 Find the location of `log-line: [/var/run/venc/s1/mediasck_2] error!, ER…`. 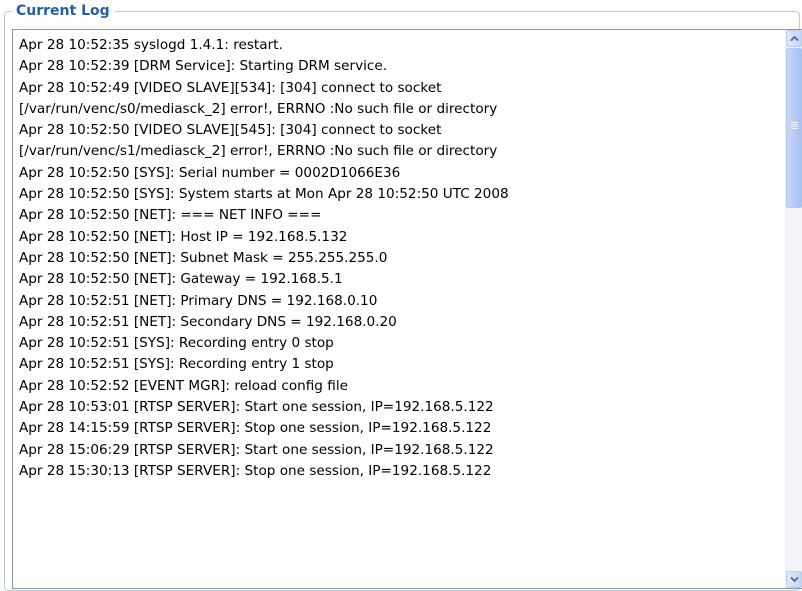

log-line: [/var/run/venc/s1/mediasck_2] error!, ER… is located at coordinates (258, 151).